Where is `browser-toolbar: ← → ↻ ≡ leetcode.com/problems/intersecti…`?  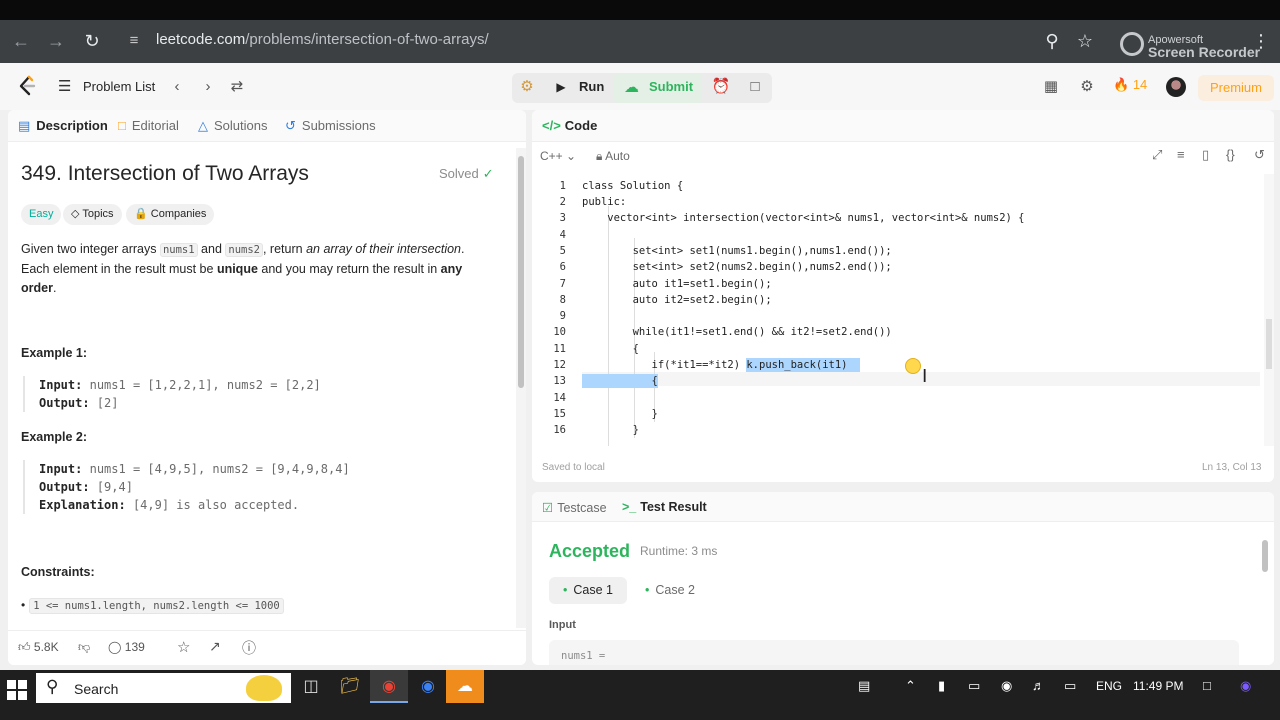
browser-toolbar: ← → ↻ ≡ leetcode.com/problems/intersecti… is located at coordinates (640, 41).